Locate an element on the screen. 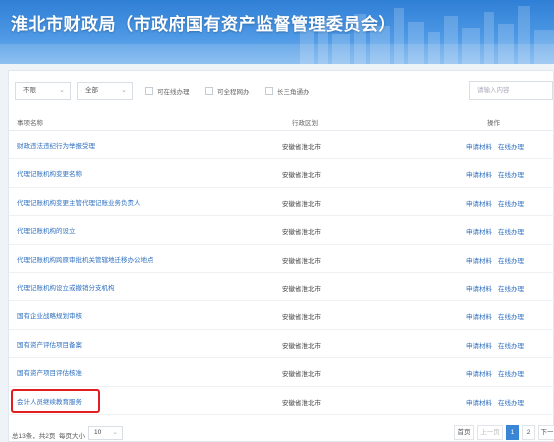 This screenshot has width=554, height=442. pagination-info: 总13条，共2页 每页大小 is located at coordinates (48, 435).